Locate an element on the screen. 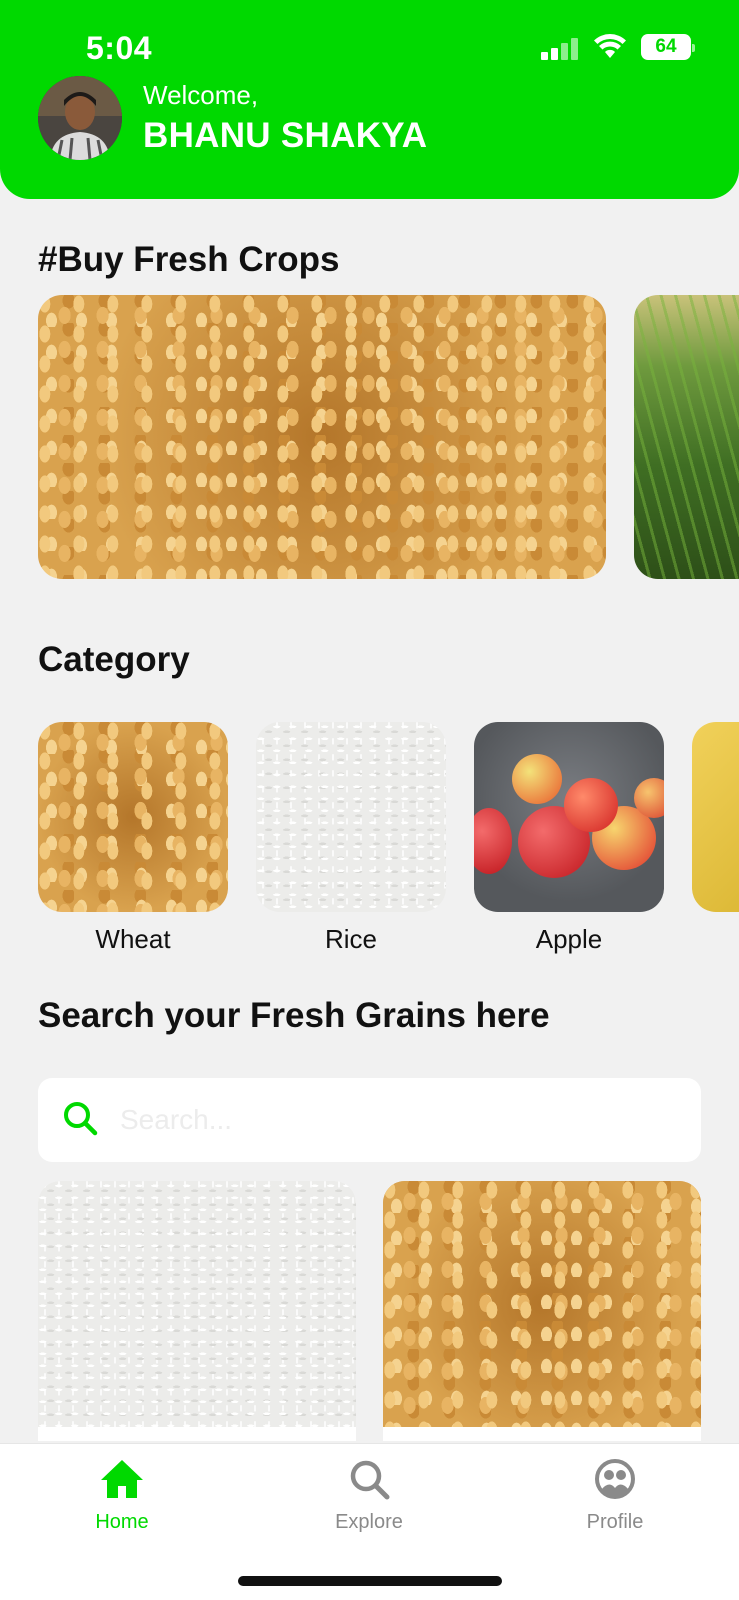 The width and height of the screenshot is (739, 1600). search-input is located at coordinates (400, 1120).